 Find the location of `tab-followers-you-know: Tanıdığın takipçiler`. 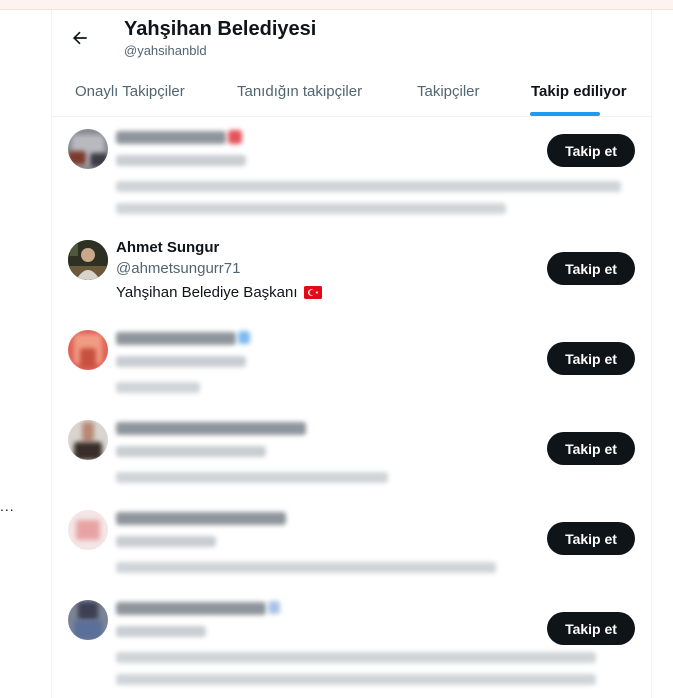

tab-followers-you-know: Tanıdığın takipçiler is located at coordinates (299, 91).